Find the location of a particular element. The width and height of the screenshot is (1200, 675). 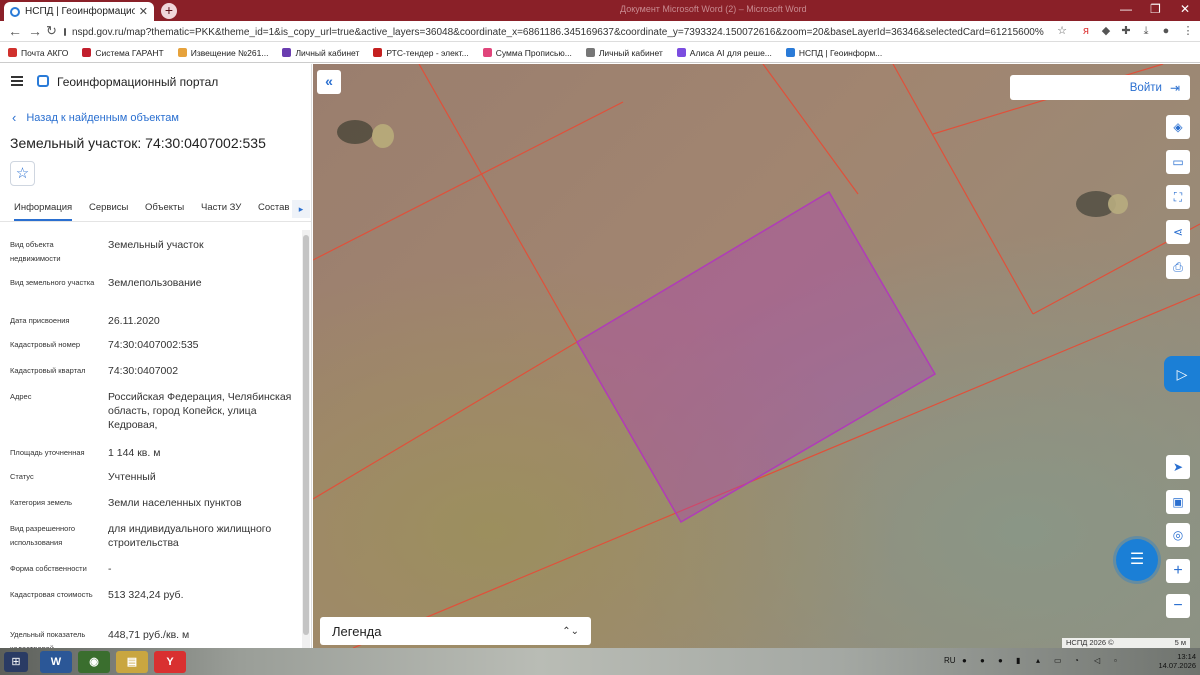

start-button: ⊞ is located at coordinates (16, 662).